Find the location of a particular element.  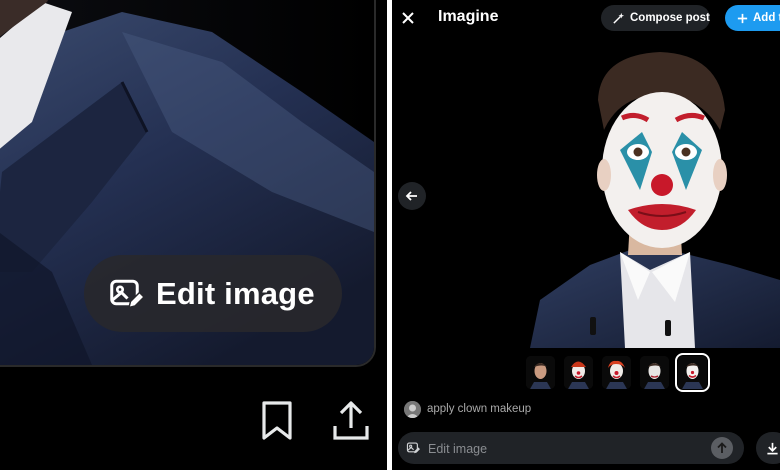

arrow-left-icon is located at coordinates (411, 196).